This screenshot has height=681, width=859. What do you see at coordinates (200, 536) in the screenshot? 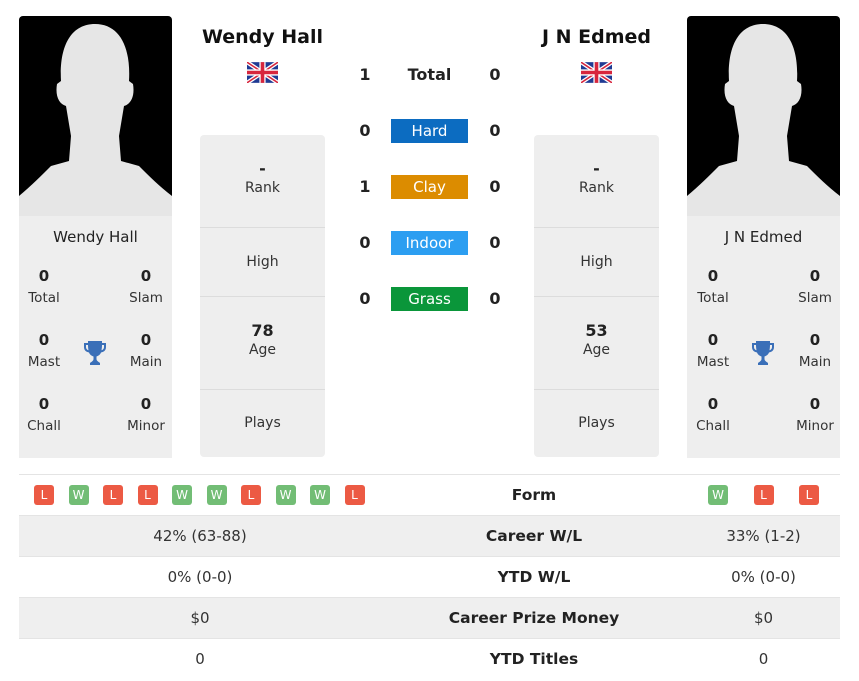
I see `left-value: 42% (63-88)` at bounding box center [200, 536].